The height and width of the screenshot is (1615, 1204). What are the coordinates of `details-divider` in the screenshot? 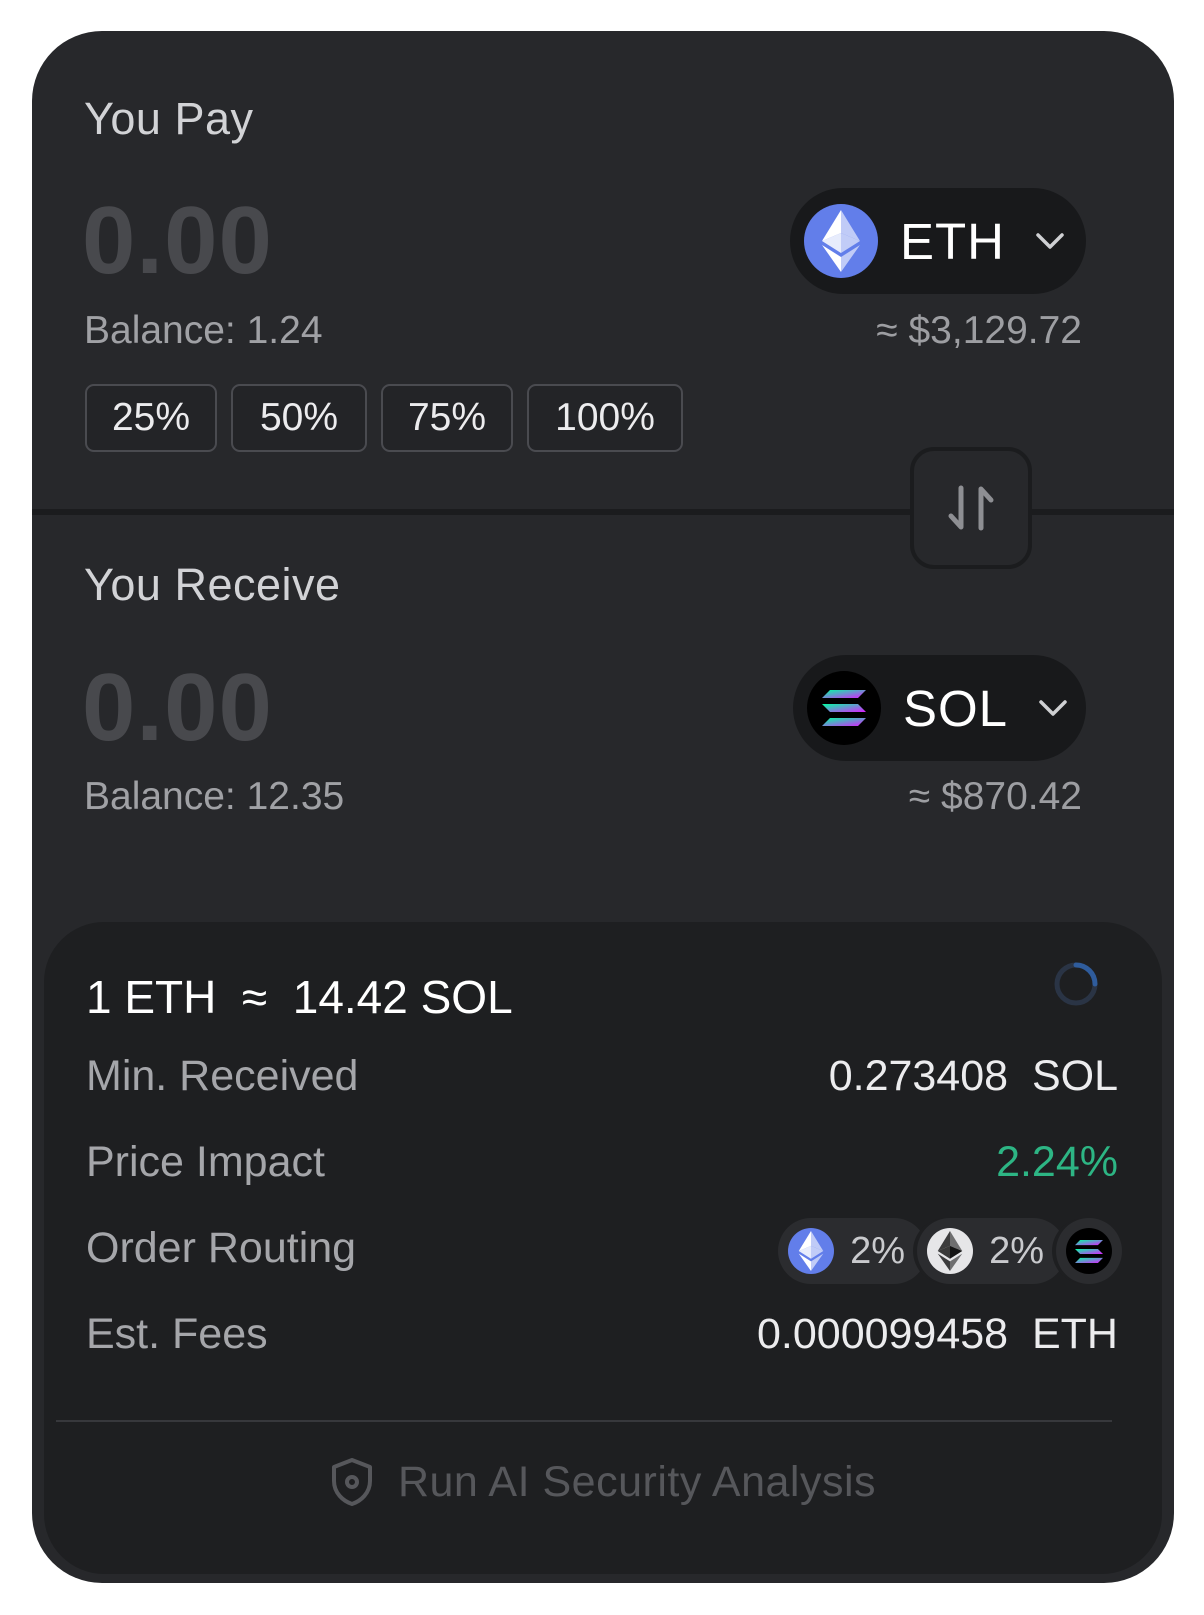 It's located at (584, 1421).